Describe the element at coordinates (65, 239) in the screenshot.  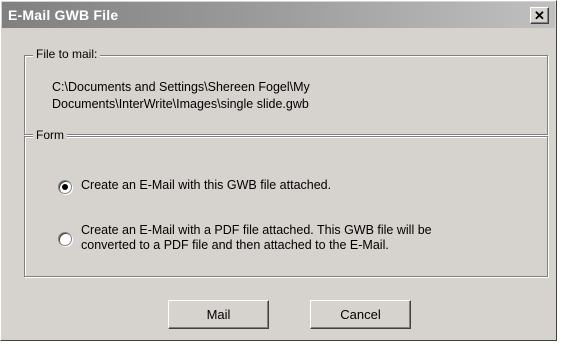
I see `radio-pdf-attached` at that location.